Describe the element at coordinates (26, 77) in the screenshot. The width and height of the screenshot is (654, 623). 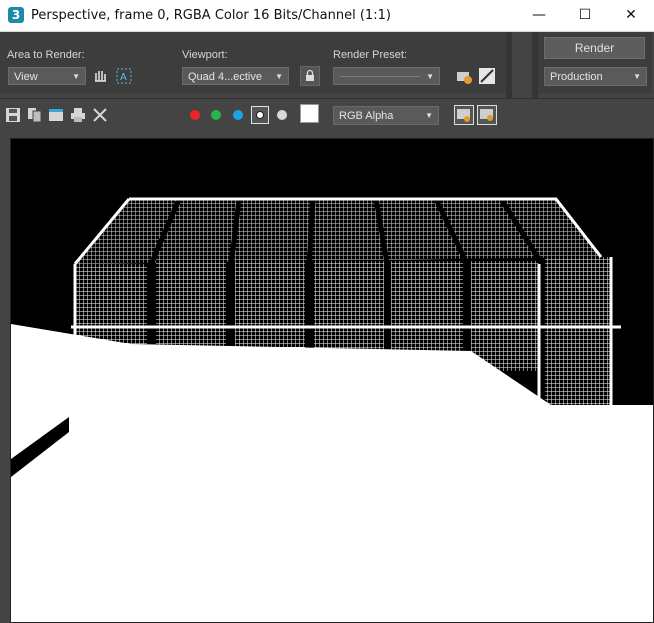
I see `area-to-render-value: View` at that location.